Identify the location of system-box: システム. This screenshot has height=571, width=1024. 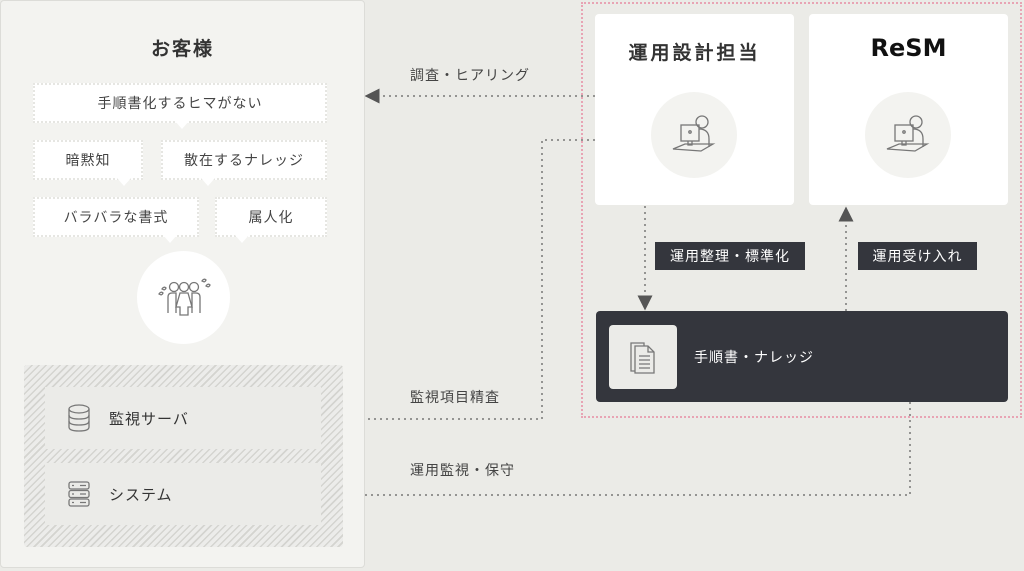
(183, 494).